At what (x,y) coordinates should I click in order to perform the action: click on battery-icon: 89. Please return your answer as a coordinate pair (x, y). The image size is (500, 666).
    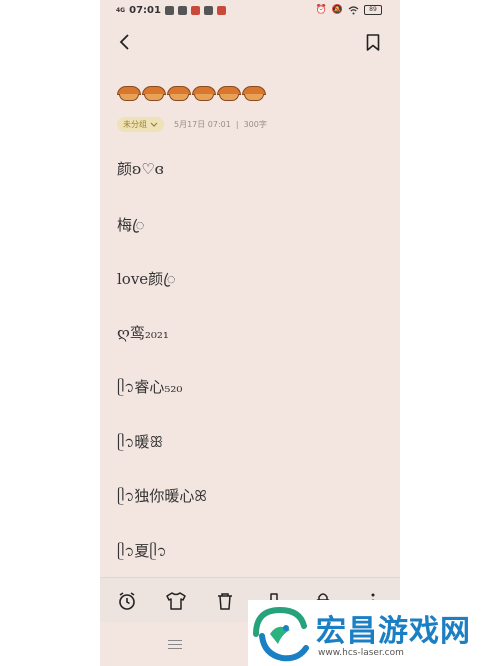
    Looking at the image, I should click on (373, 10).